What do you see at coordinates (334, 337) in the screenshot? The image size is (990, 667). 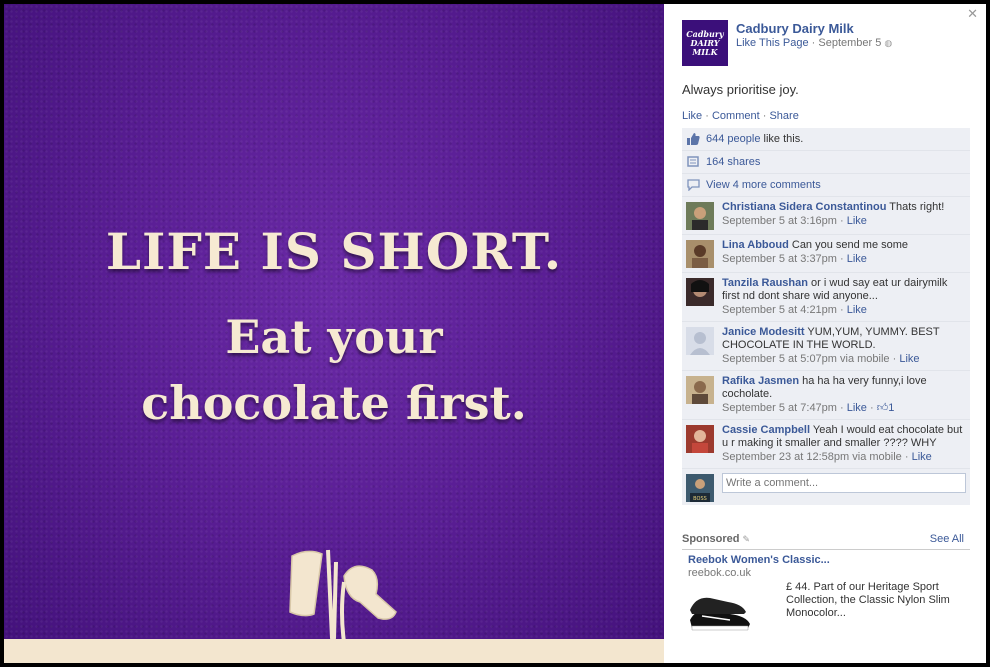 I see `photo-headline-2: Eat your` at bounding box center [334, 337].